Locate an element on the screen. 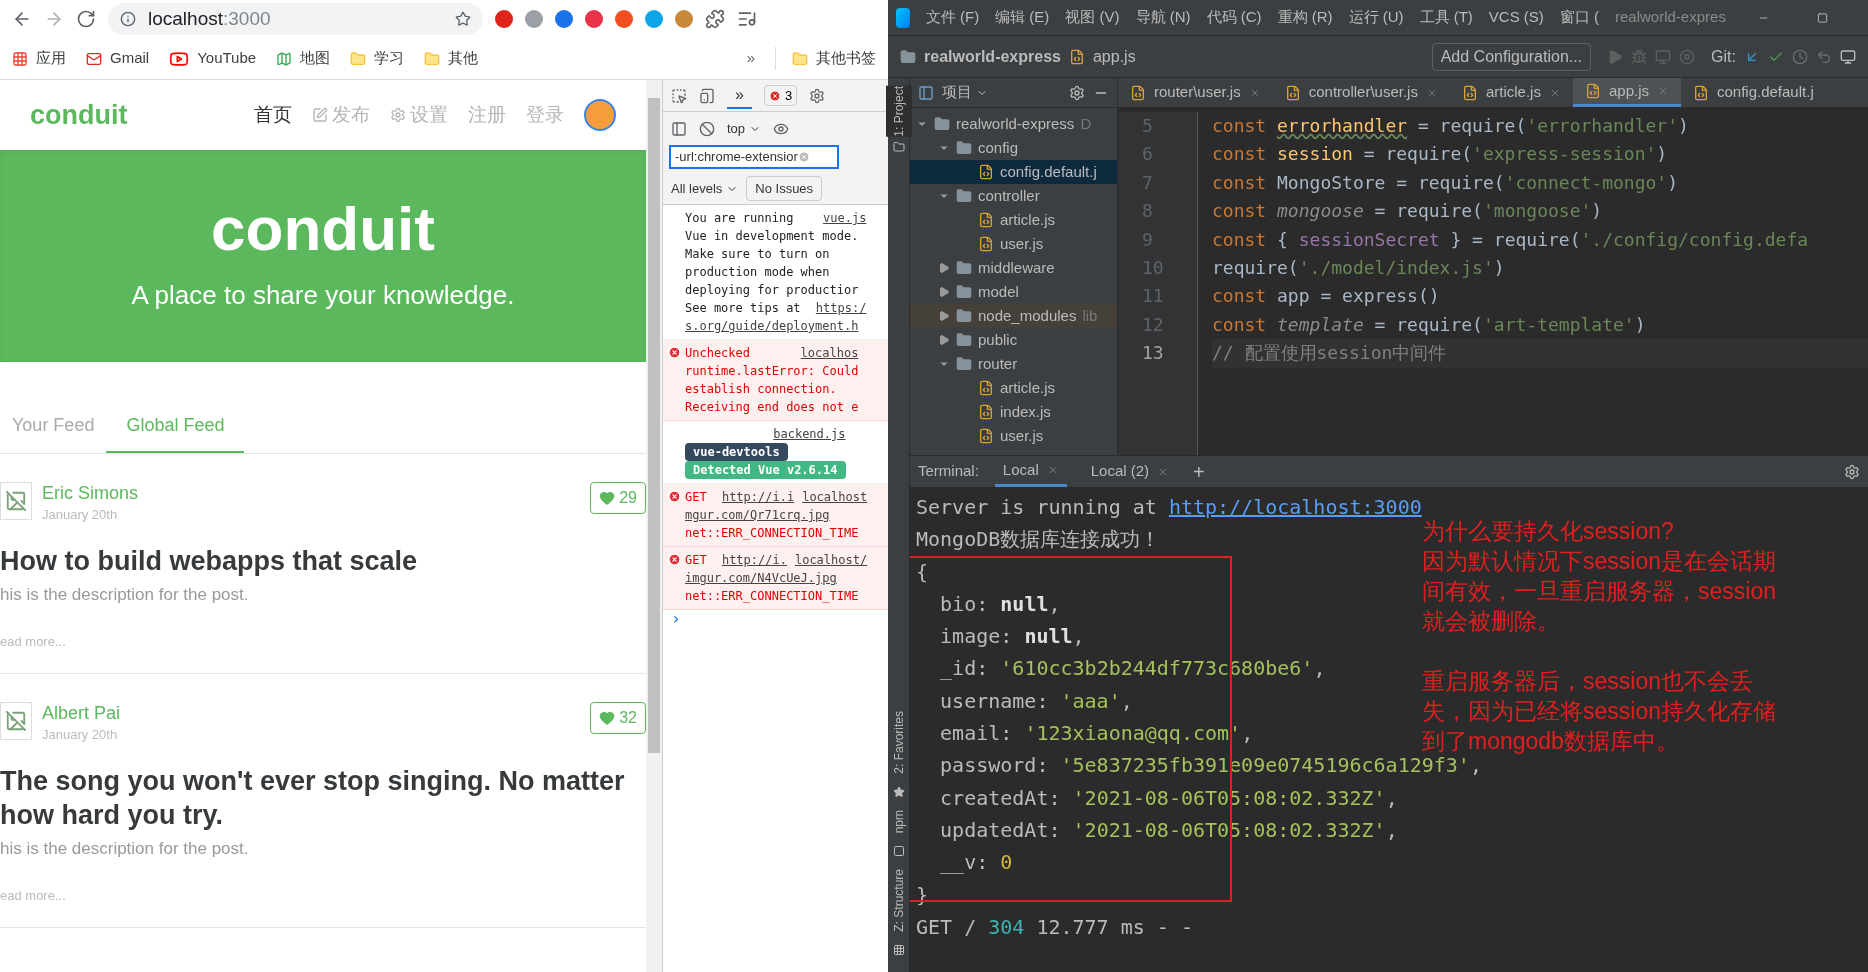  tree-item: config is located at coordinates (1013, 148).